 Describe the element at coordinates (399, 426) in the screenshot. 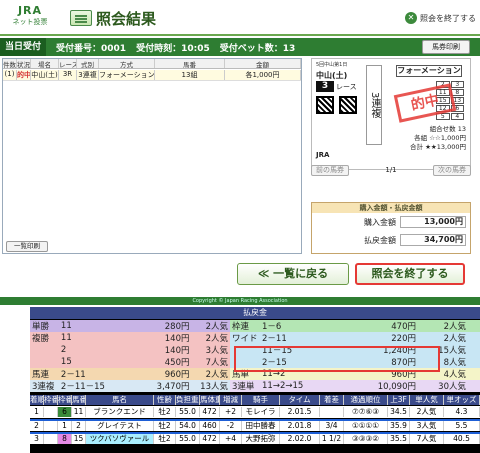

I see `result-cell: 35.9` at that location.